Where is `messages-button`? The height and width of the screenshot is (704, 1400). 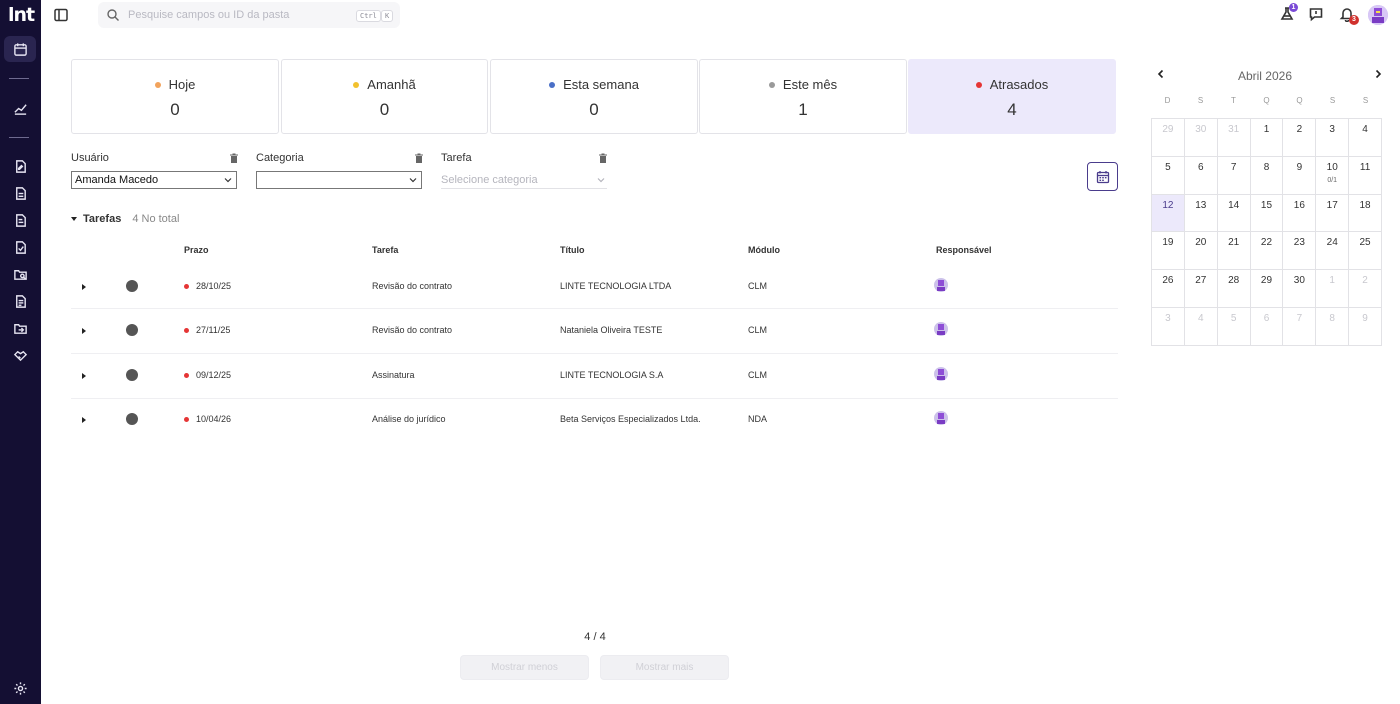
messages-button is located at coordinates (1317, 15).